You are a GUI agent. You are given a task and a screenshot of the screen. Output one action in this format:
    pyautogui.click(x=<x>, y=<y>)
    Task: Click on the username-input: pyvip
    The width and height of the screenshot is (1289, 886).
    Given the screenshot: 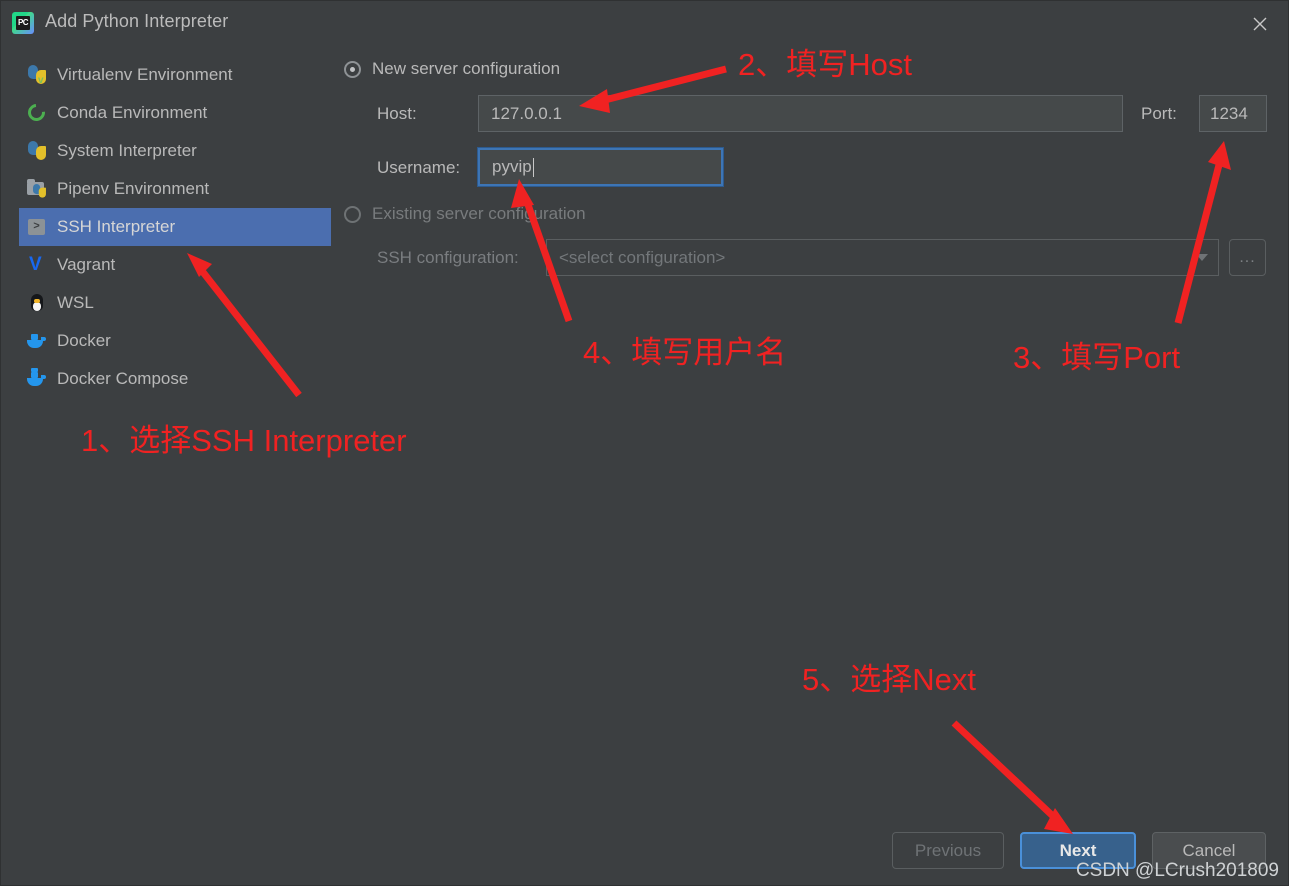 What is the action you would take?
    pyautogui.click(x=600, y=167)
    